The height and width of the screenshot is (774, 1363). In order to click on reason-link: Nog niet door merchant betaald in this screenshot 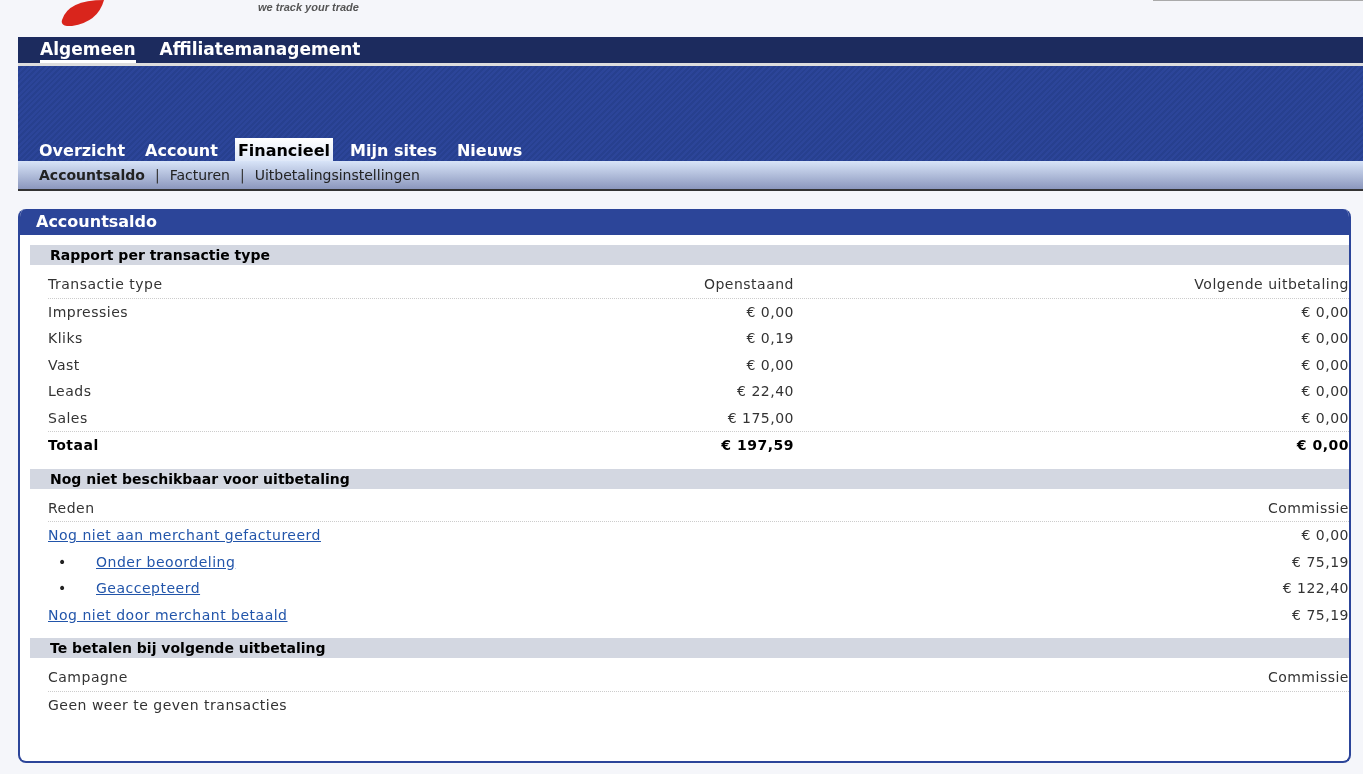, I will do `click(168, 614)`.